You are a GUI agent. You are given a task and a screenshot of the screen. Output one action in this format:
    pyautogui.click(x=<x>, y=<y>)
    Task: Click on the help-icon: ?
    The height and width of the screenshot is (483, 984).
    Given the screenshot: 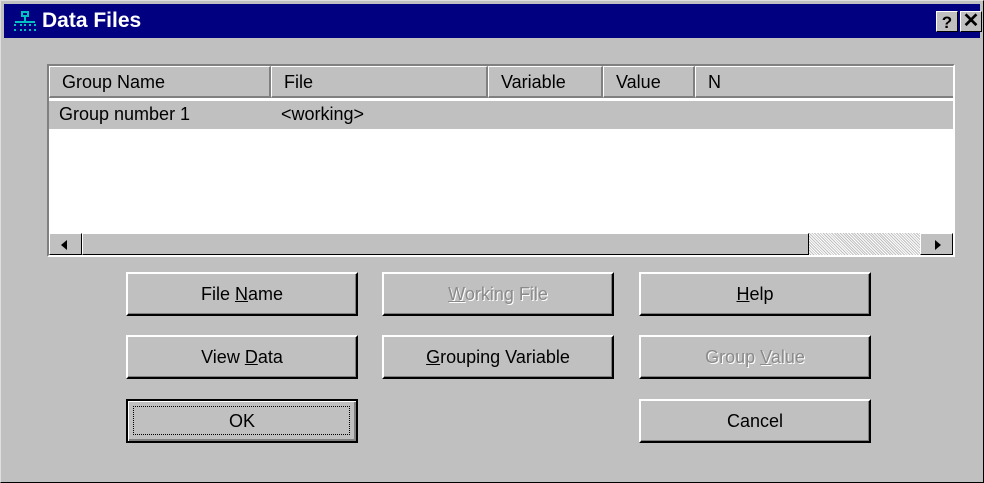 What is the action you would take?
    pyautogui.click(x=947, y=21)
    